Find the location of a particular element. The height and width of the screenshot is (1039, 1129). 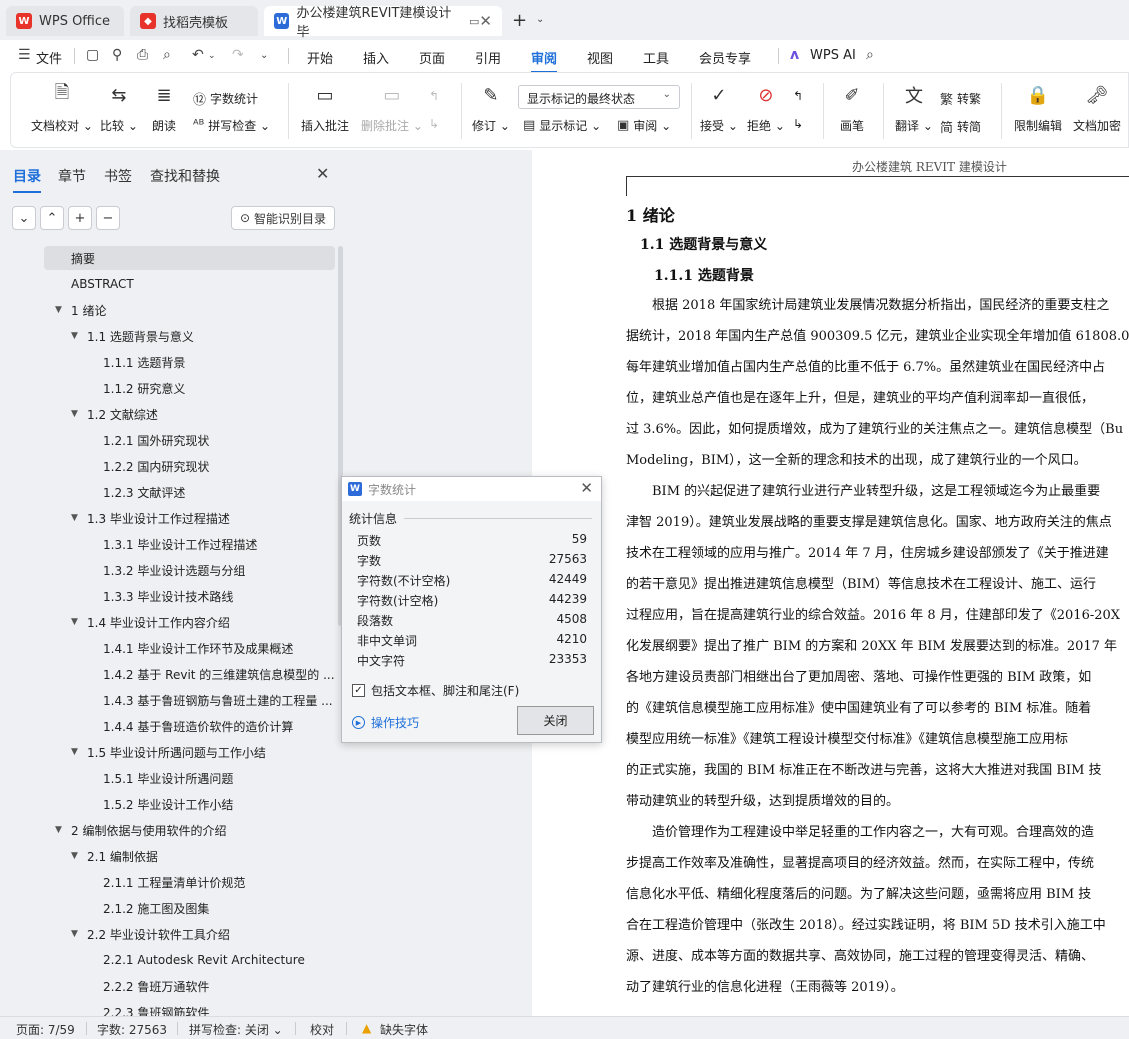

delete-comment-button: ▭ 删除批注 ⌄ is located at coordinates (392, 107).